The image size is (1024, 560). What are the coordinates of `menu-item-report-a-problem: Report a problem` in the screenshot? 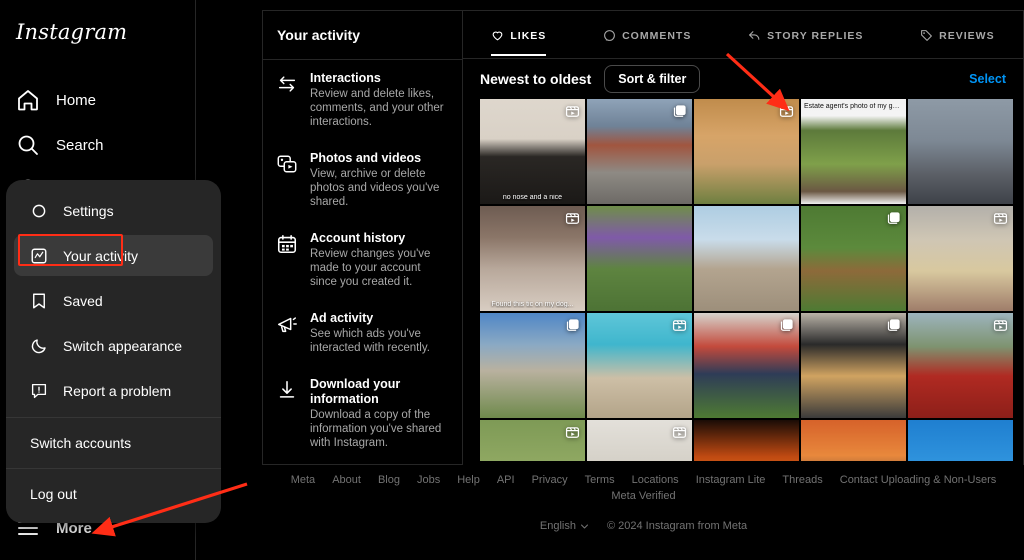 It's located at (113, 390).